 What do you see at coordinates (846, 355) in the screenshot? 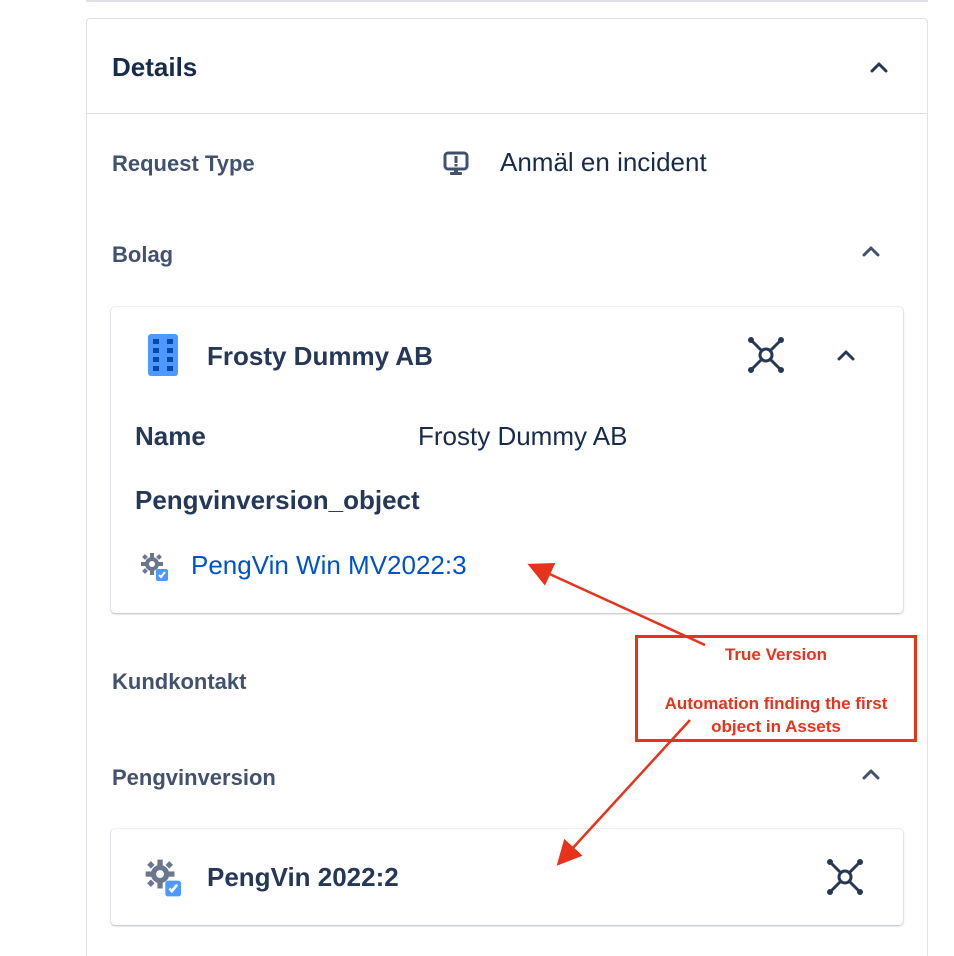
I see `collapse-bolag-card-chevron-icon` at bounding box center [846, 355].